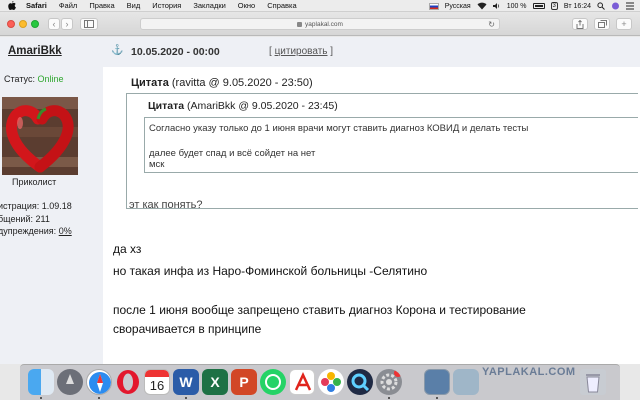  What do you see at coordinates (11, 24) in the screenshot?
I see `close-window-button` at bounding box center [11, 24].